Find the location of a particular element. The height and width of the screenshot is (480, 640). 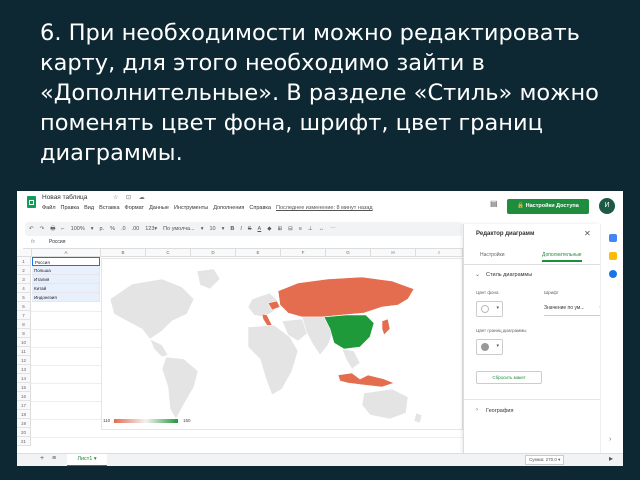

section-chart-style: Стиль диаграммы is located at coordinates (509, 275).